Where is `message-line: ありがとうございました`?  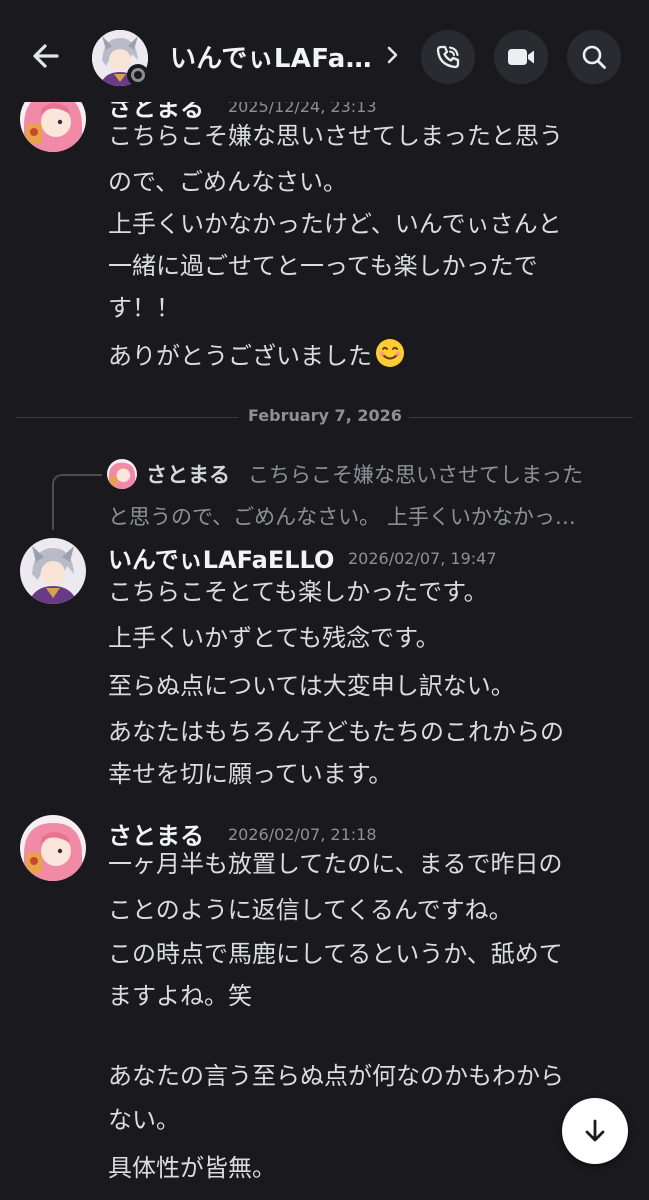 message-line: ありがとうございました is located at coordinates (240, 356).